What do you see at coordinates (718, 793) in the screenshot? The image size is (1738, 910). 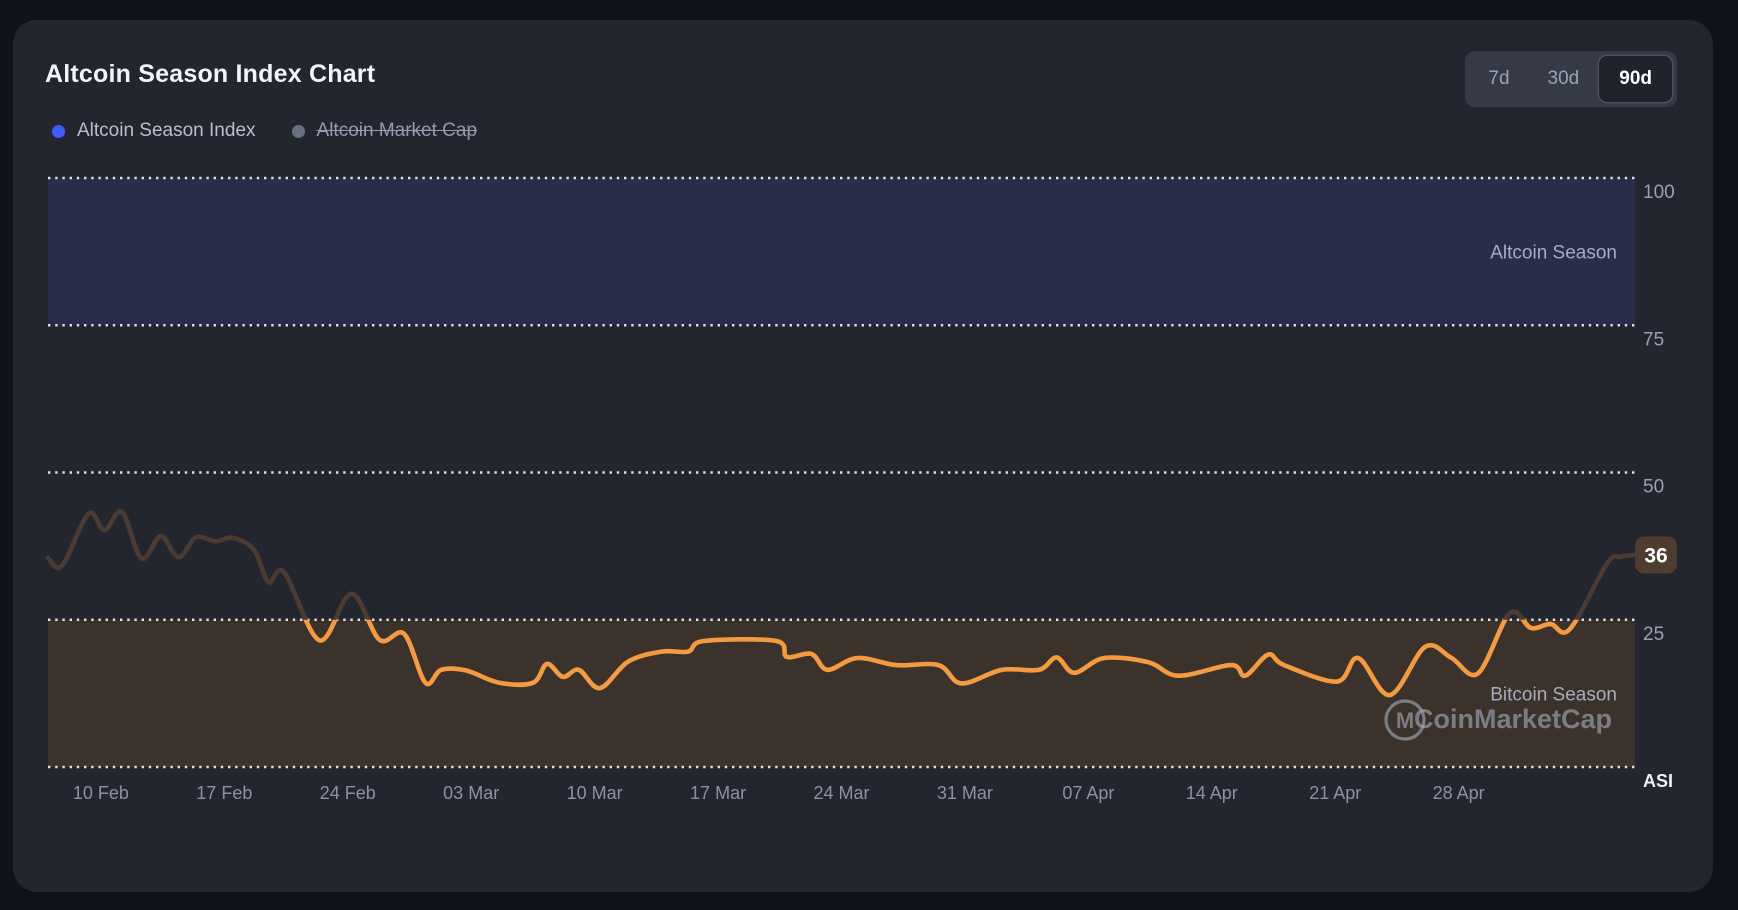 I see `x-tick-label: 17 Mar` at bounding box center [718, 793].